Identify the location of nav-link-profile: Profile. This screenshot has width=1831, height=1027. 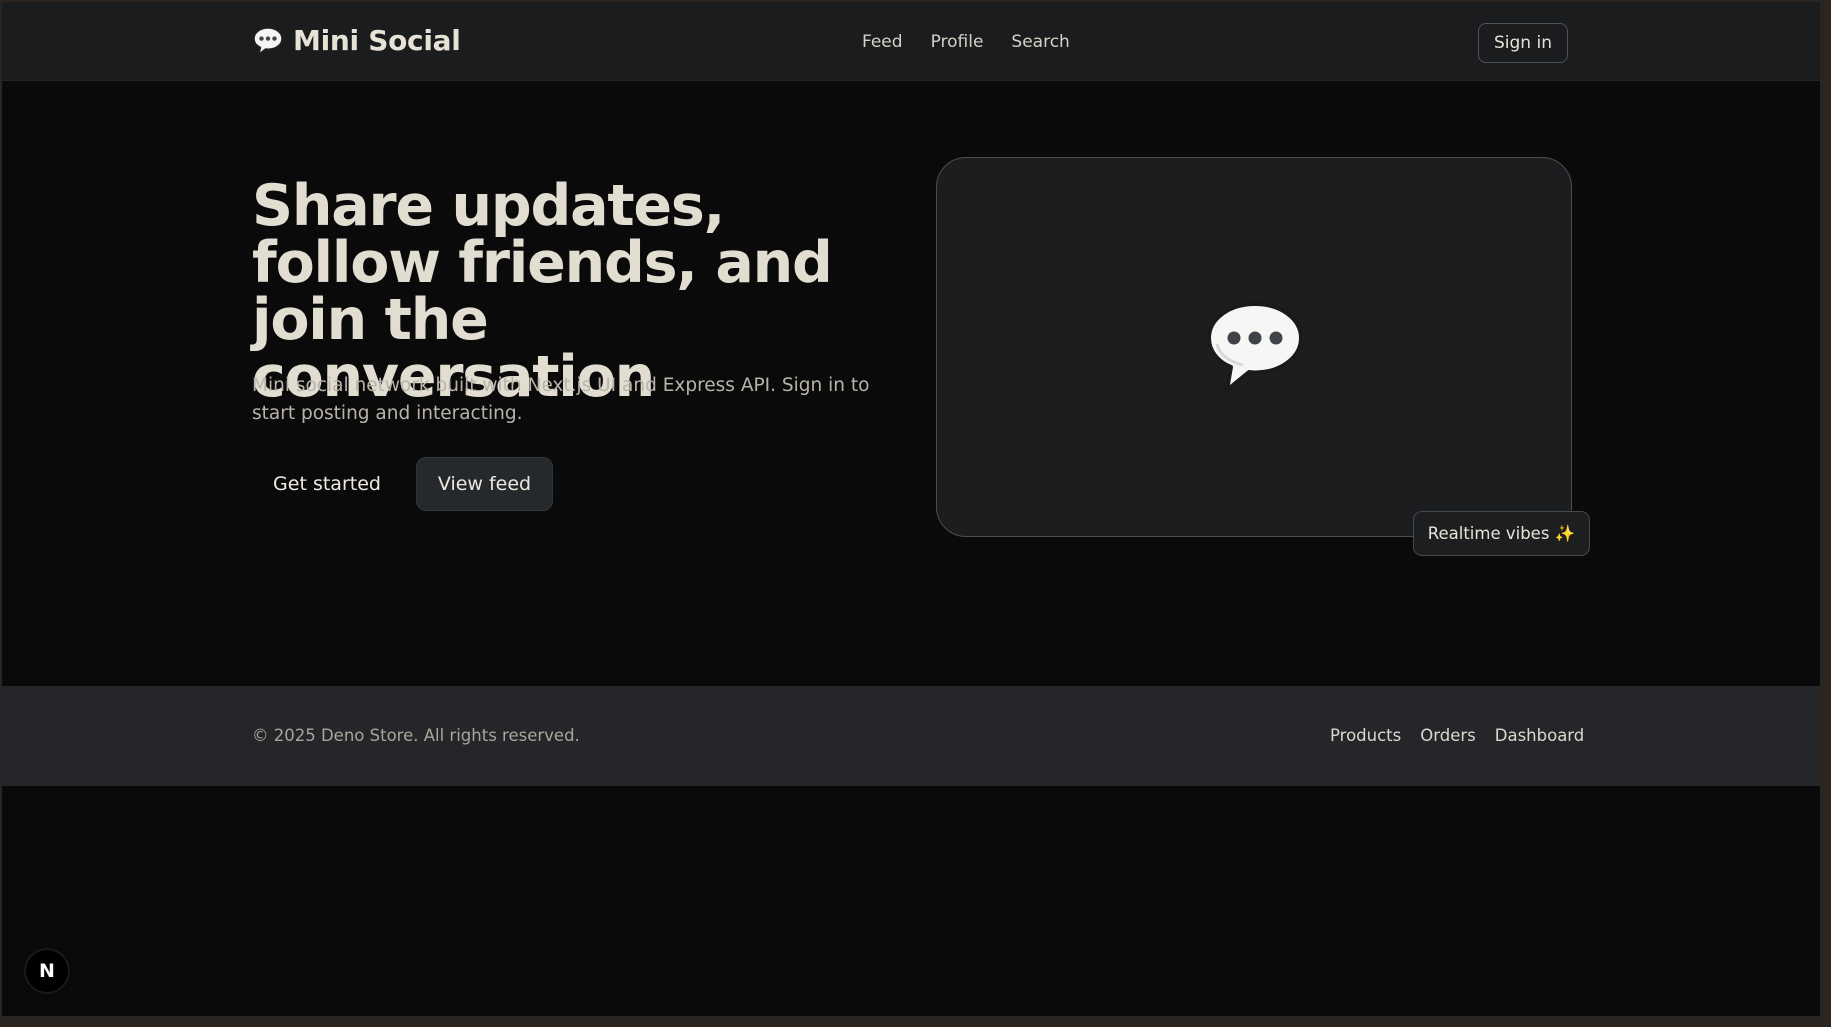
(957, 42).